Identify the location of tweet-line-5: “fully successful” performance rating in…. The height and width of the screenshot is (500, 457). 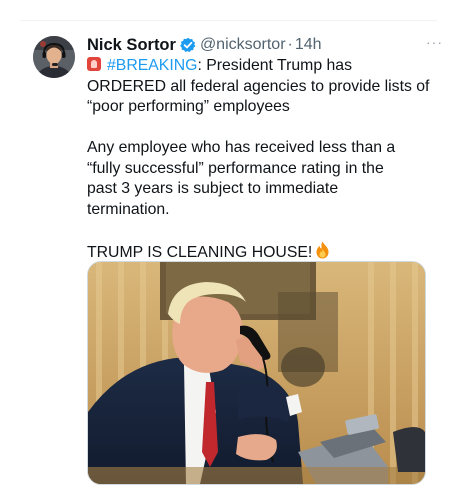
(235, 168).